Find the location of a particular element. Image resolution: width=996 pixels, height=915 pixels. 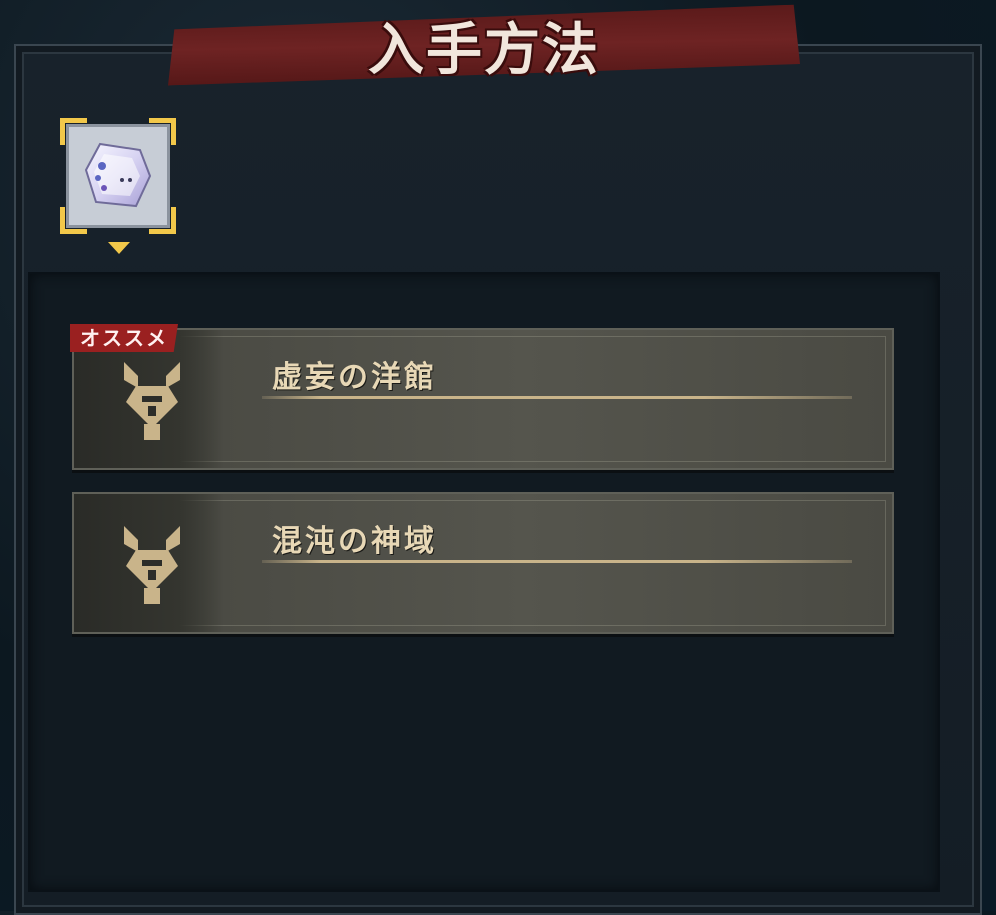

card-icon-area is located at coordinates (149, 563).